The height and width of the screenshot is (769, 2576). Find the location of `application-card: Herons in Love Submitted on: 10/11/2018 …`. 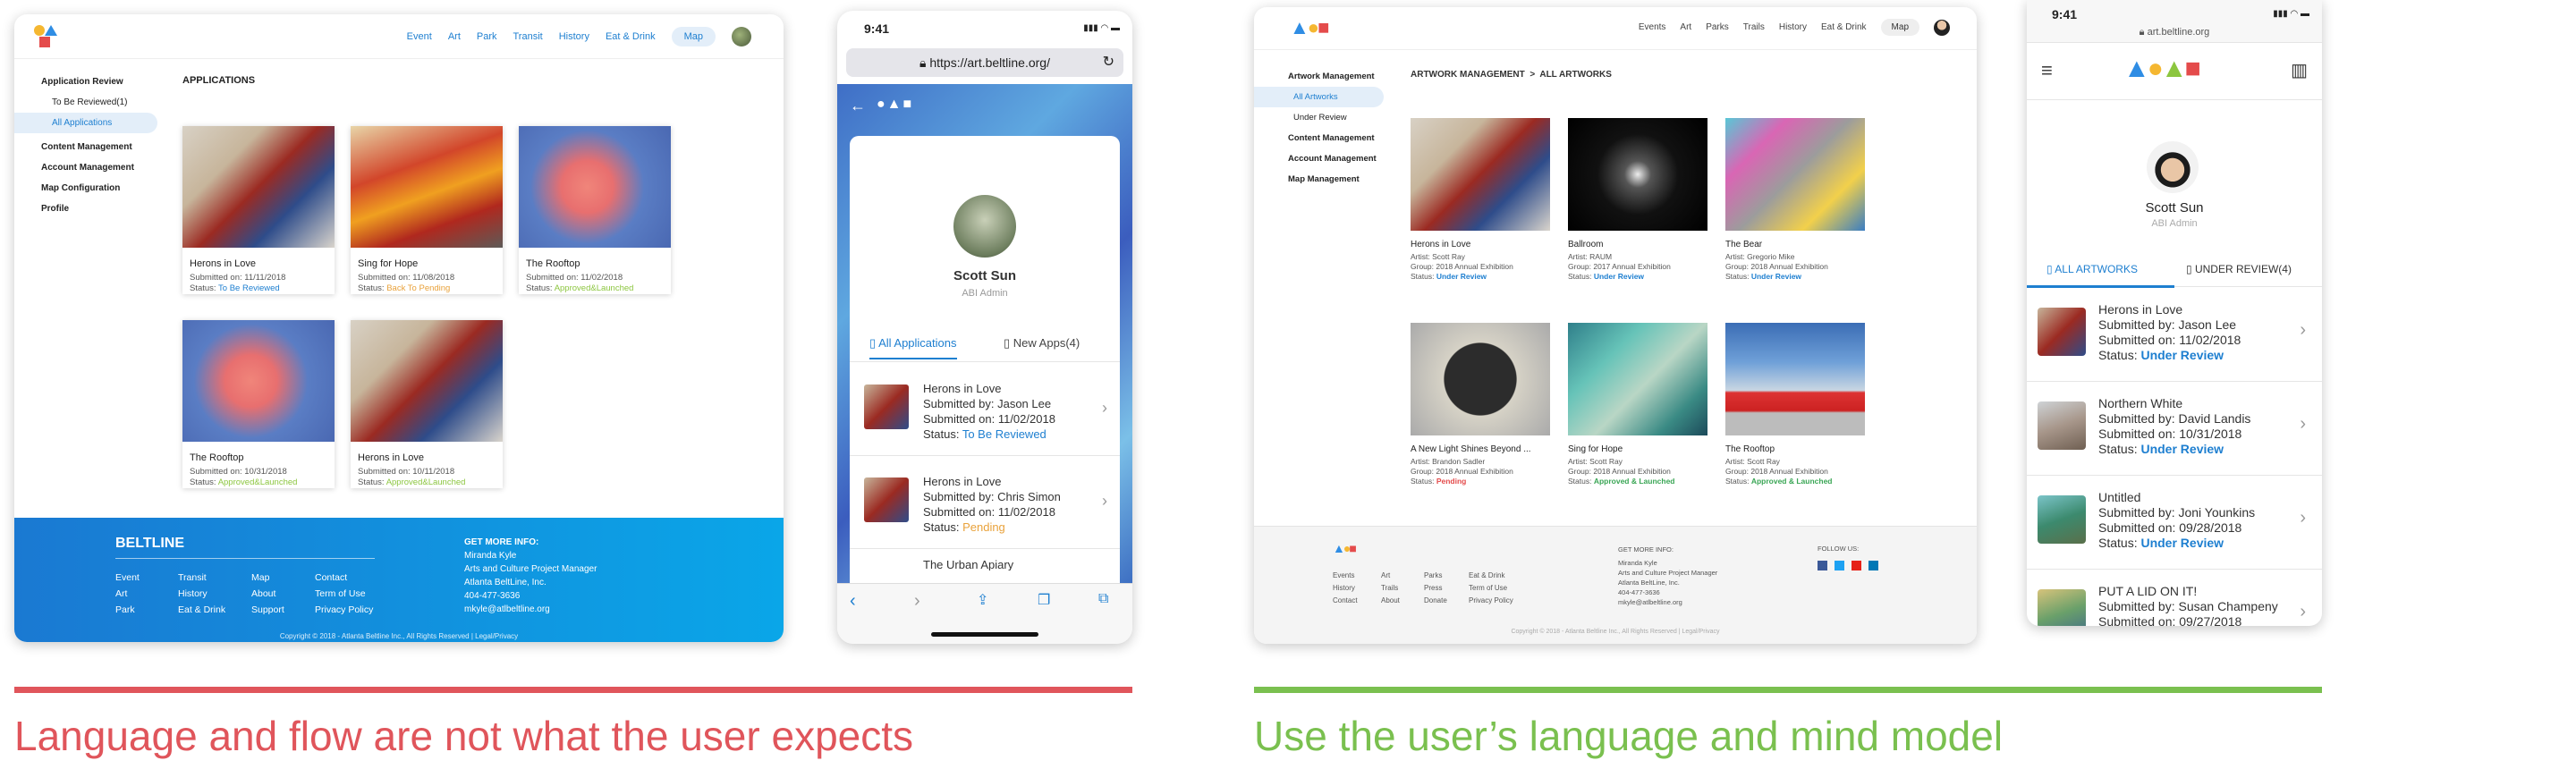

application-card: Herons in Love Submitted on: 10/11/2018 … is located at coordinates (427, 404).